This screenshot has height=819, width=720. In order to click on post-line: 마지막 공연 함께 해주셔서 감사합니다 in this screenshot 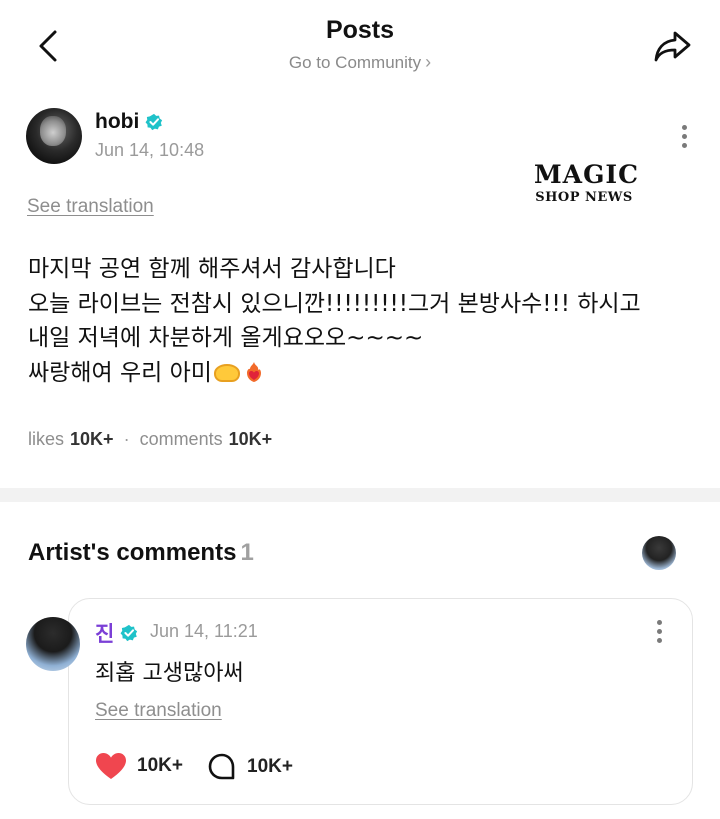, I will do `click(212, 269)`.